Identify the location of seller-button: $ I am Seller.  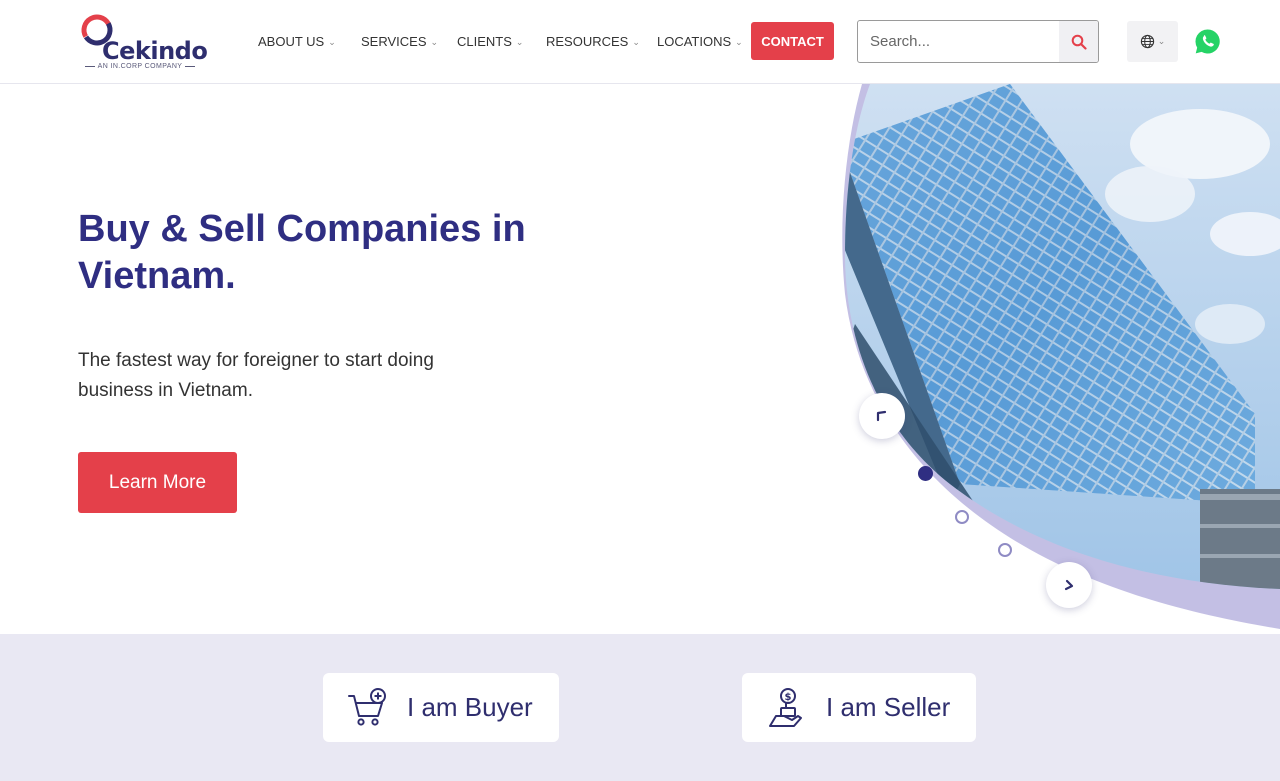
(859, 707).